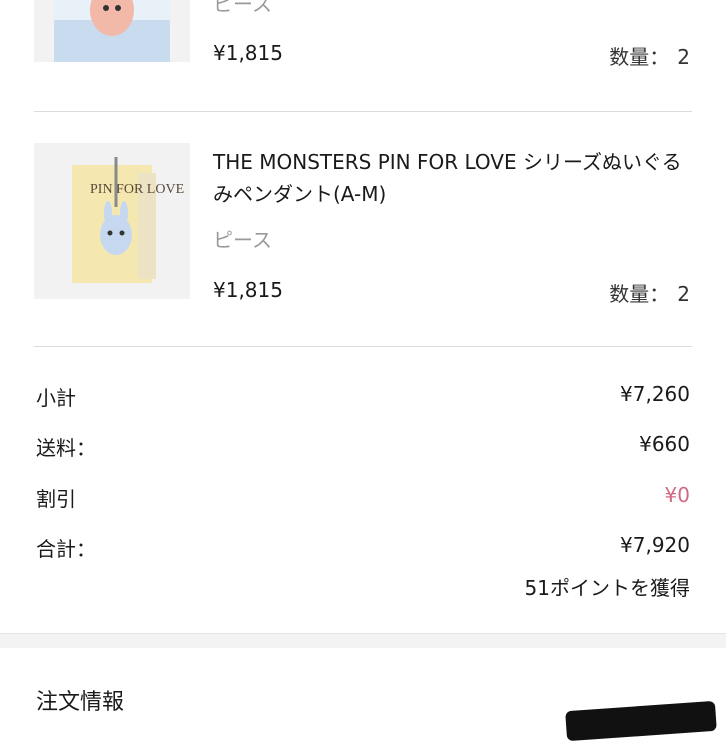  Describe the element at coordinates (128, 220) in the screenshot. I see `product-box-illustration: PIN FOR LOVE` at that location.